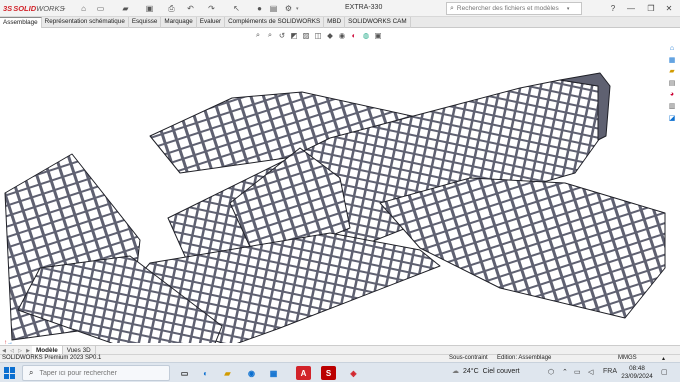 The height and width of the screenshot is (382, 680). I want to click on tab-assemblage: Assemblage, so click(21, 22).